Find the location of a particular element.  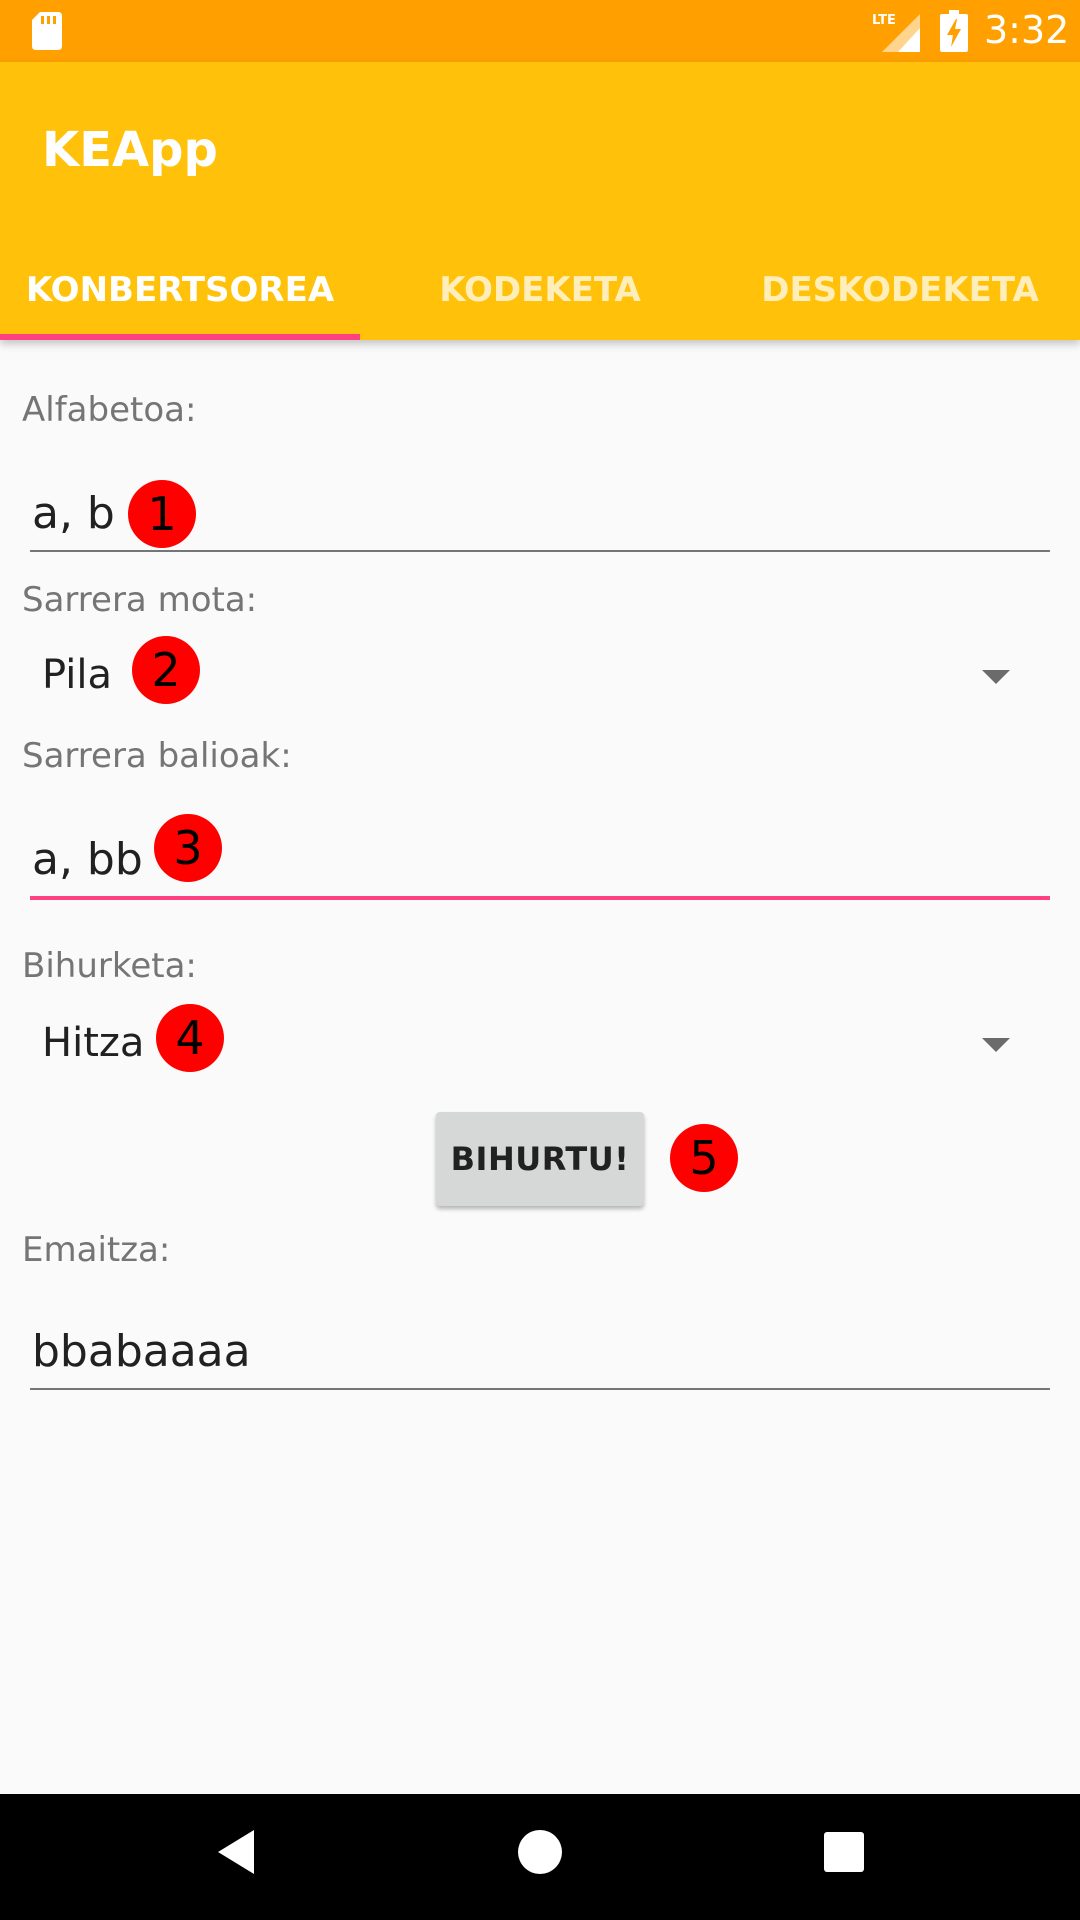

input-values-underline-focused is located at coordinates (540, 898).